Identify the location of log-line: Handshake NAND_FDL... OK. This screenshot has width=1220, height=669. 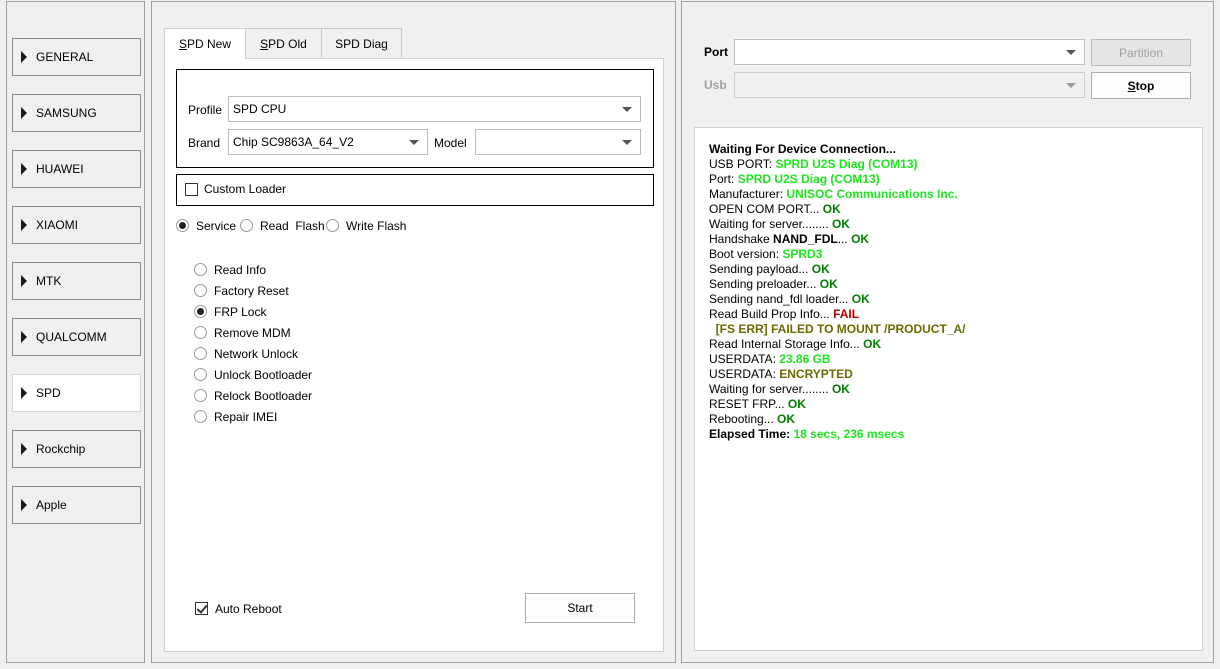
(948, 239).